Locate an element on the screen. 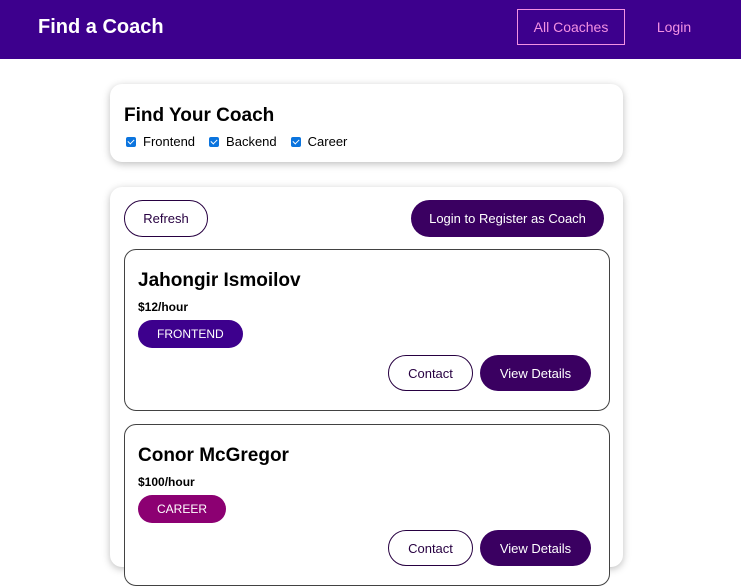 This screenshot has width=741, height=586. filter-backend: Backend is located at coordinates (243, 141).